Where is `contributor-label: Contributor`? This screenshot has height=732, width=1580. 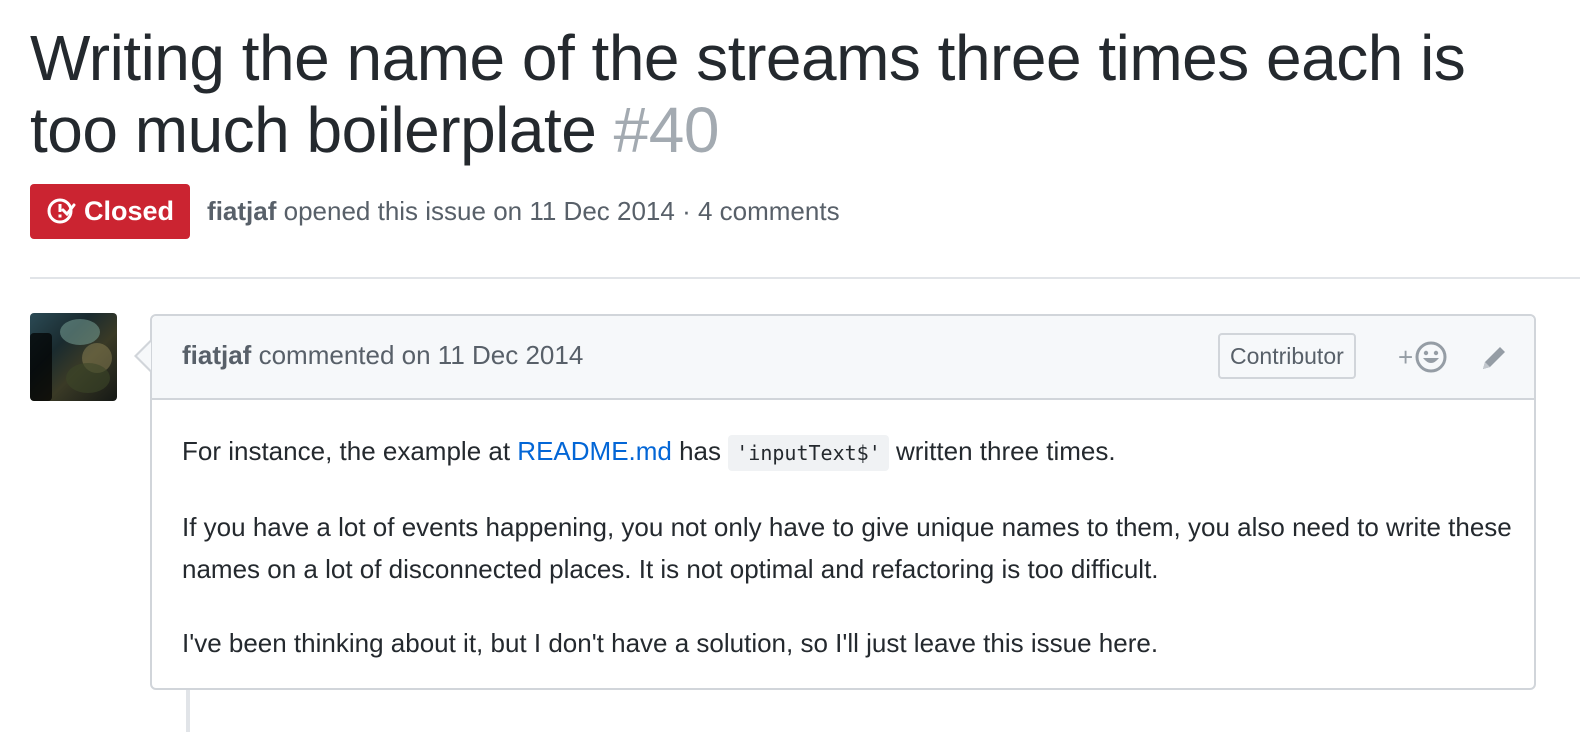
contributor-label: Contributor is located at coordinates (1287, 356).